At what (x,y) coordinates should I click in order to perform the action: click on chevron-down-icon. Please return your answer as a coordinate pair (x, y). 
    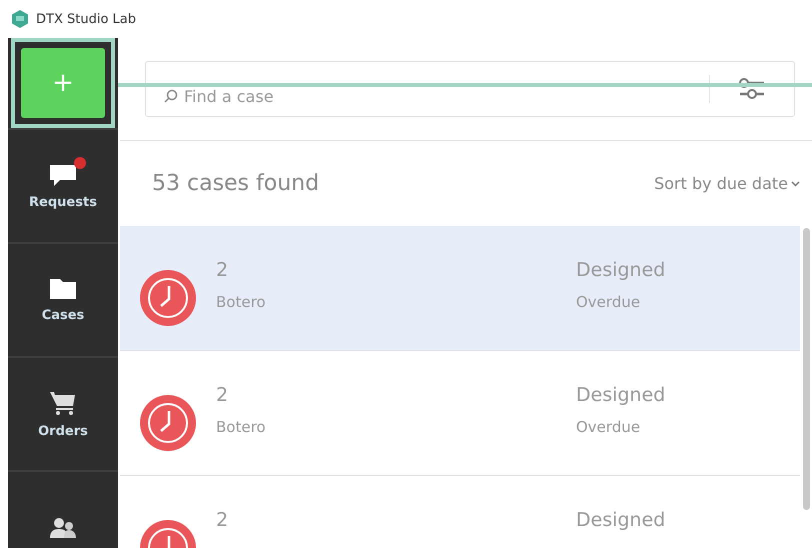
    Looking at the image, I should click on (795, 183).